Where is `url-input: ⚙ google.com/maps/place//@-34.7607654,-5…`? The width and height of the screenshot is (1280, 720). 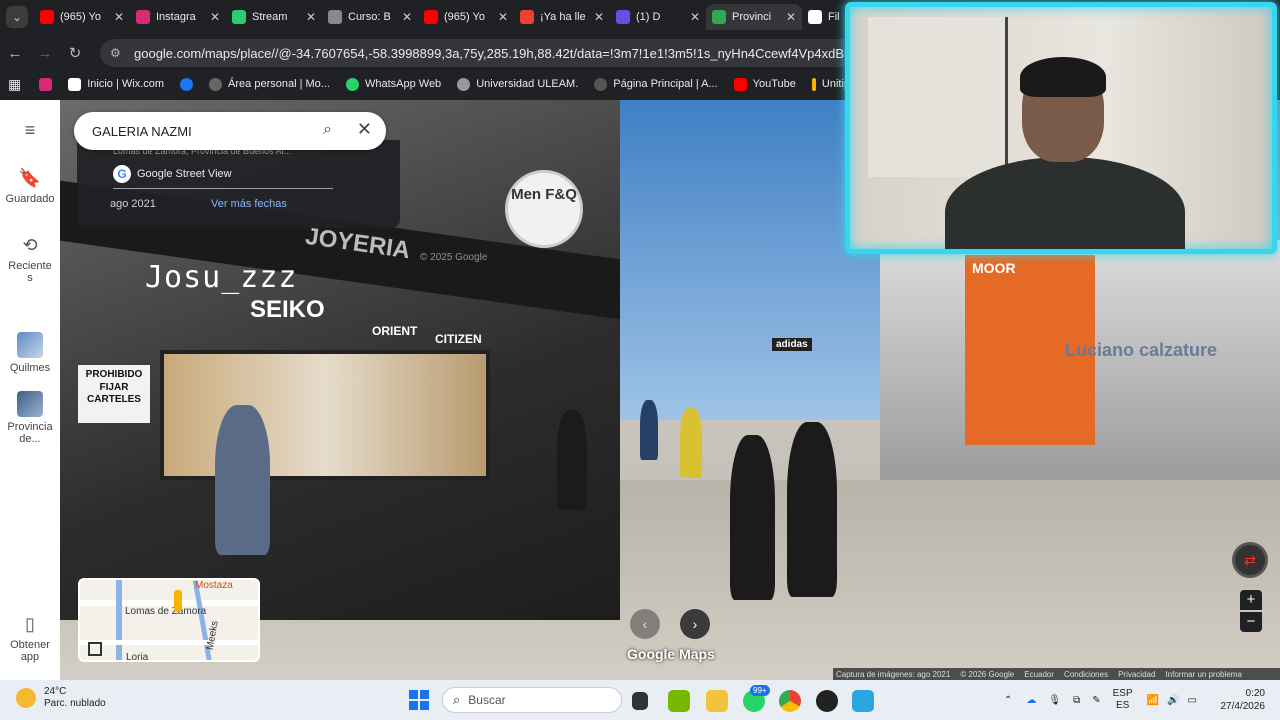 url-input: ⚙ google.com/maps/place//@-34.7607654,-5… is located at coordinates (480, 53).